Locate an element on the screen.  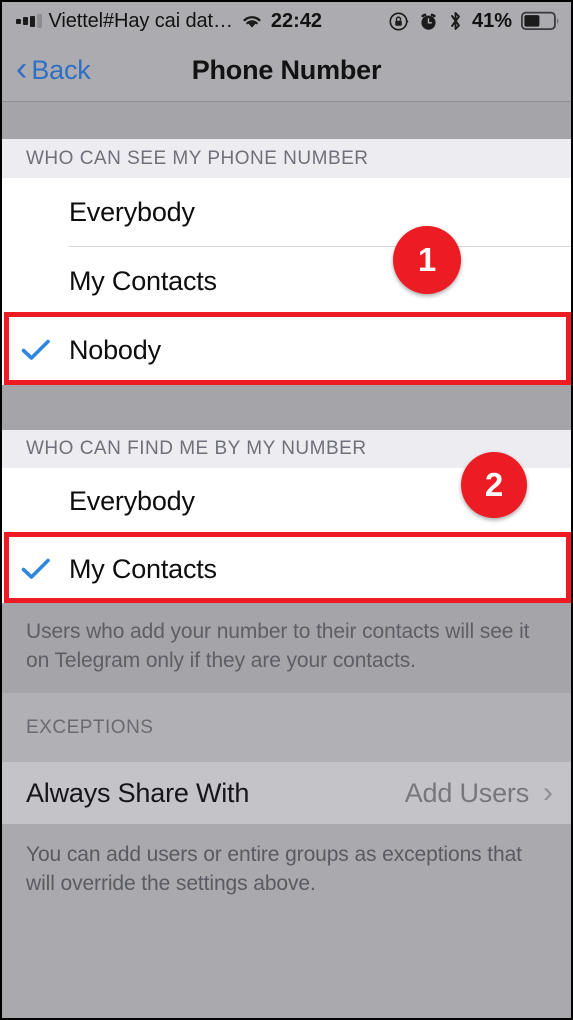
bluetooth-icon is located at coordinates (455, 21).